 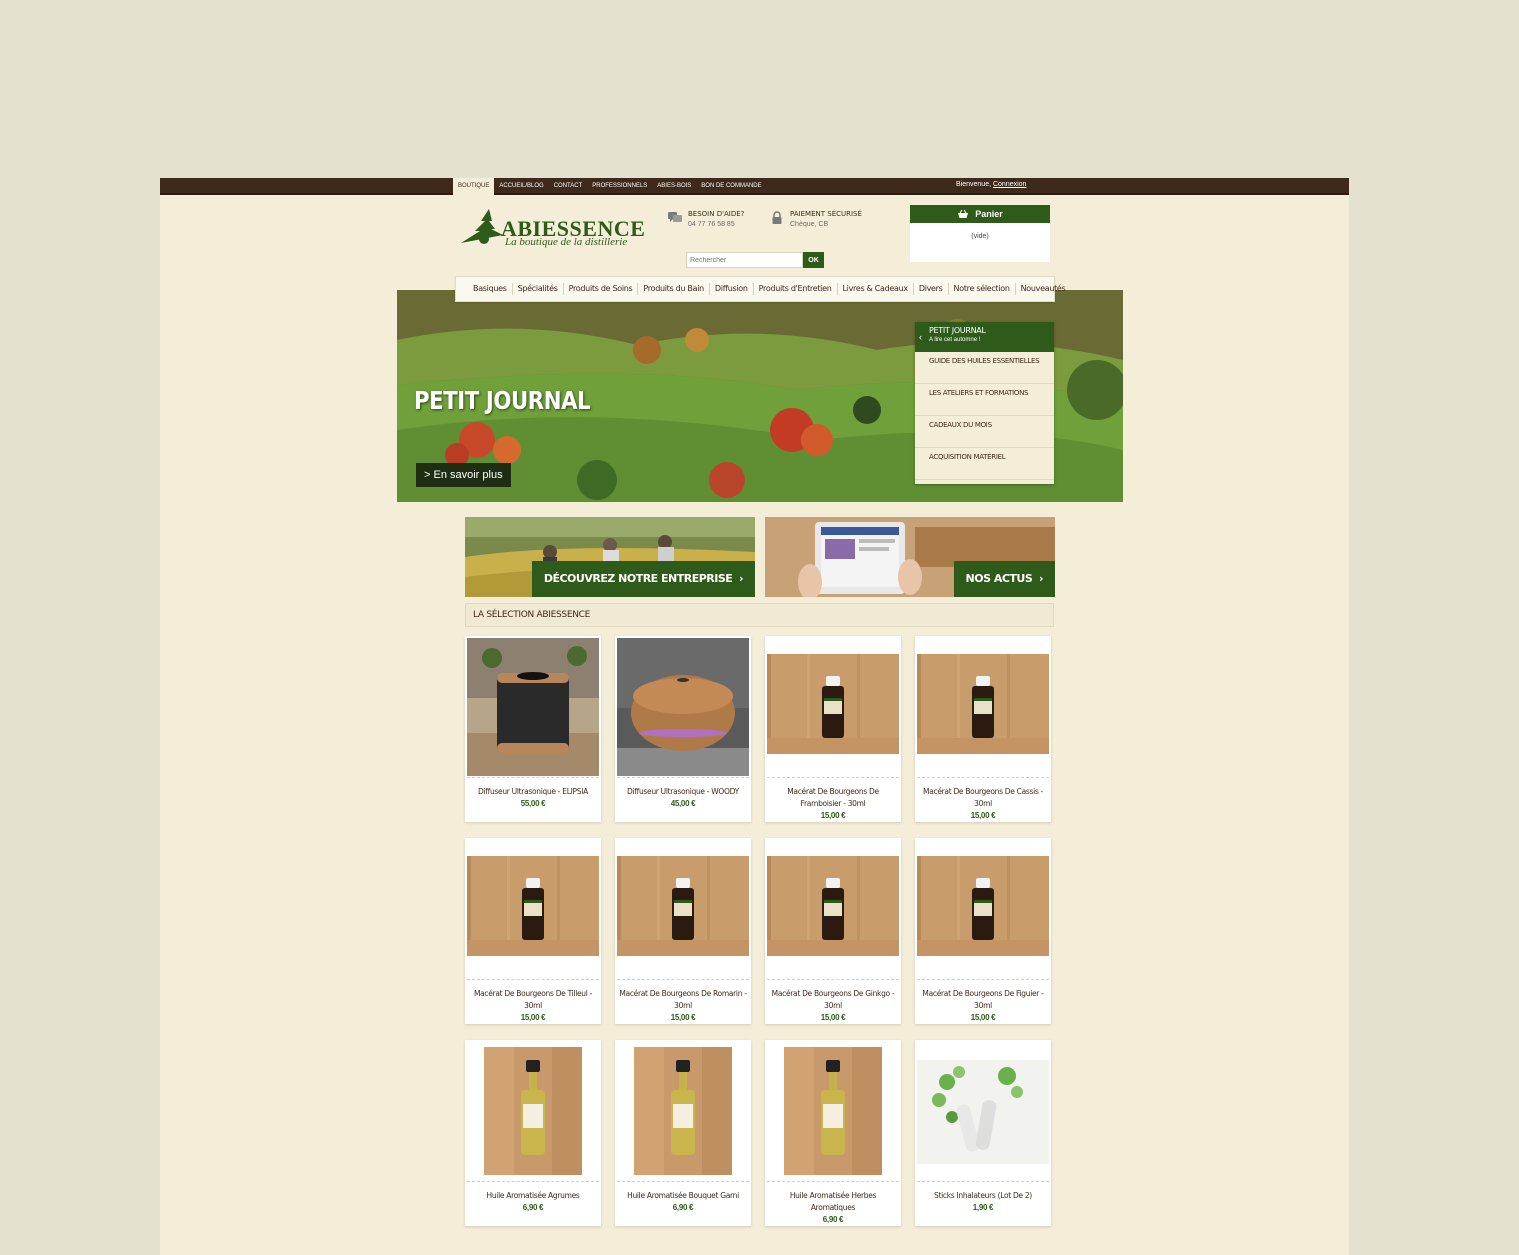 What do you see at coordinates (674, 186) in the screenshot?
I see `topnav-abies-bois: ABIES-BOIS` at bounding box center [674, 186].